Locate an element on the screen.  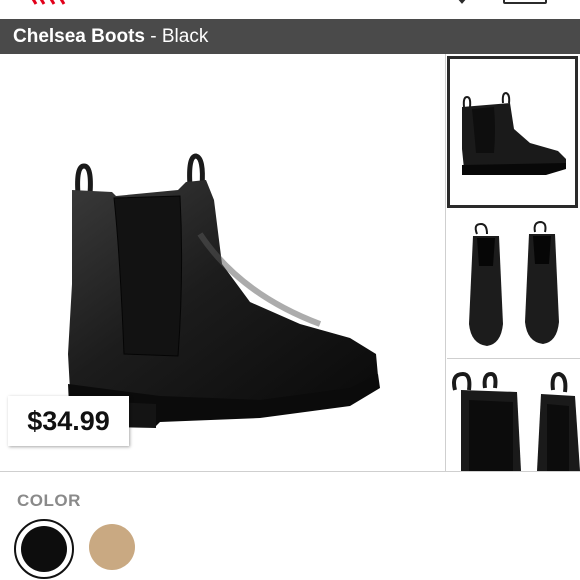
product-name: Chelsea Boots is located at coordinates (79, 36).